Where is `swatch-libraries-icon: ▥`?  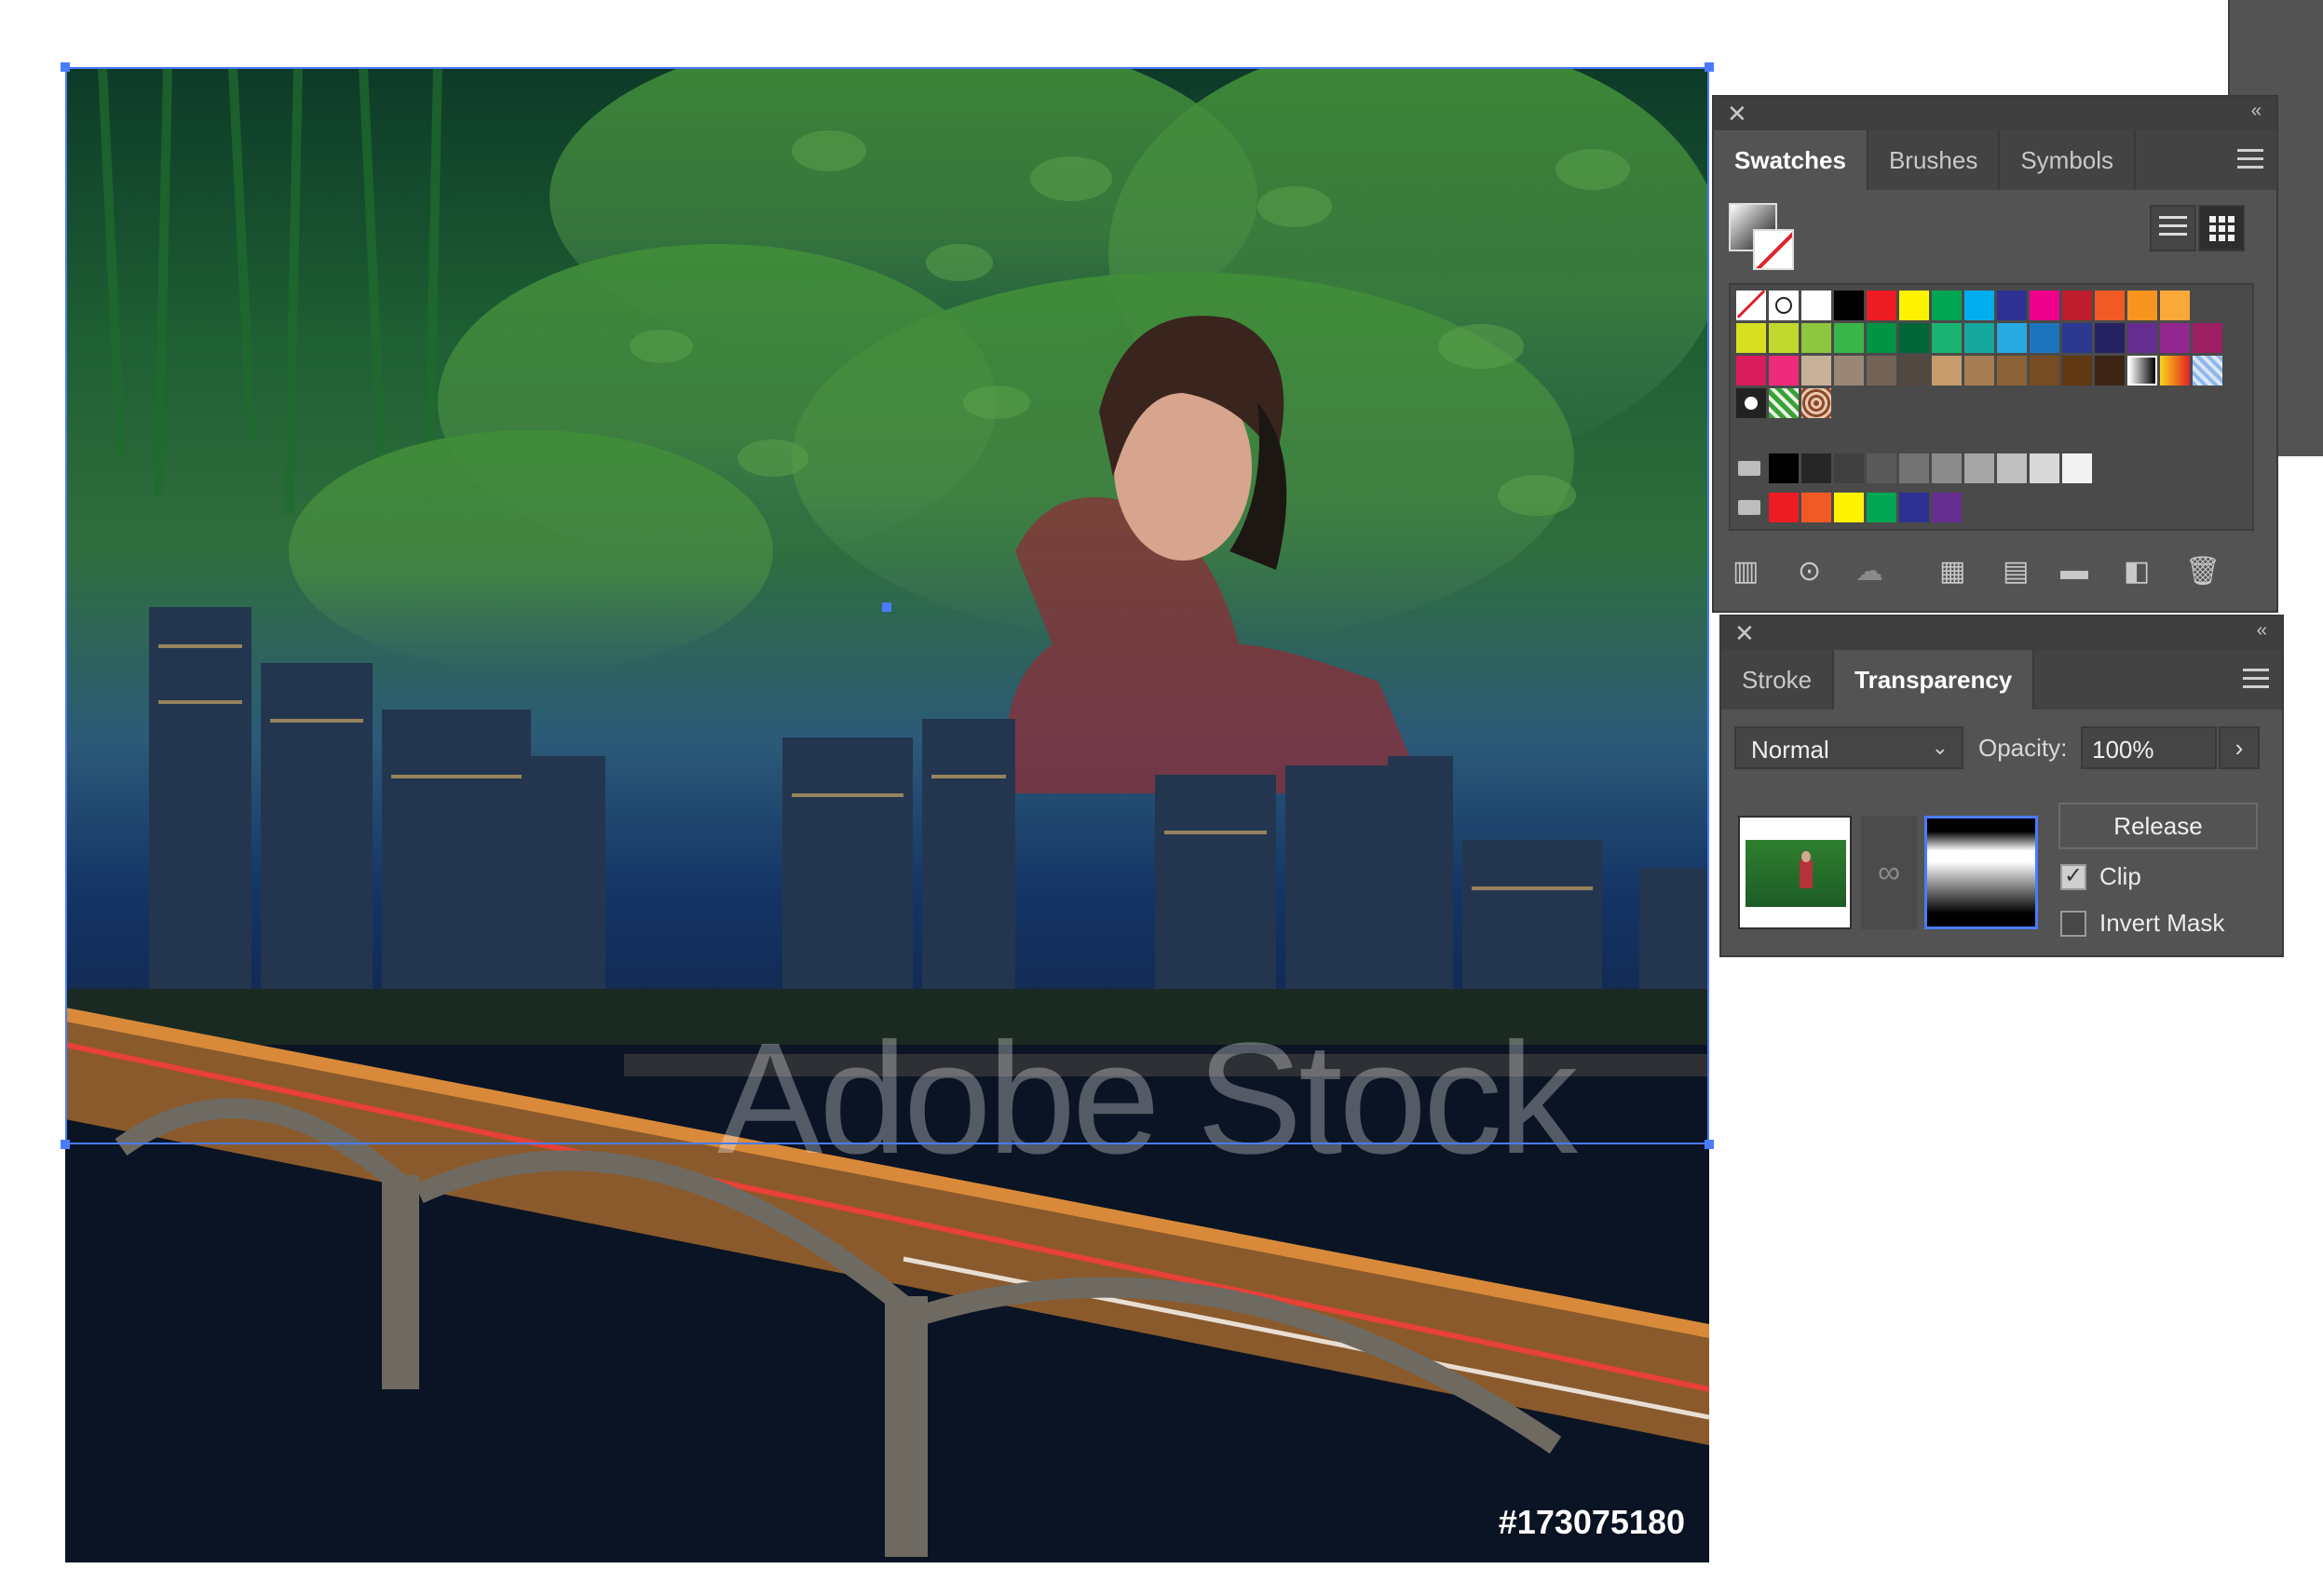 swatch-libraries-icon: ▥ is located at coordinates (1745, 571).